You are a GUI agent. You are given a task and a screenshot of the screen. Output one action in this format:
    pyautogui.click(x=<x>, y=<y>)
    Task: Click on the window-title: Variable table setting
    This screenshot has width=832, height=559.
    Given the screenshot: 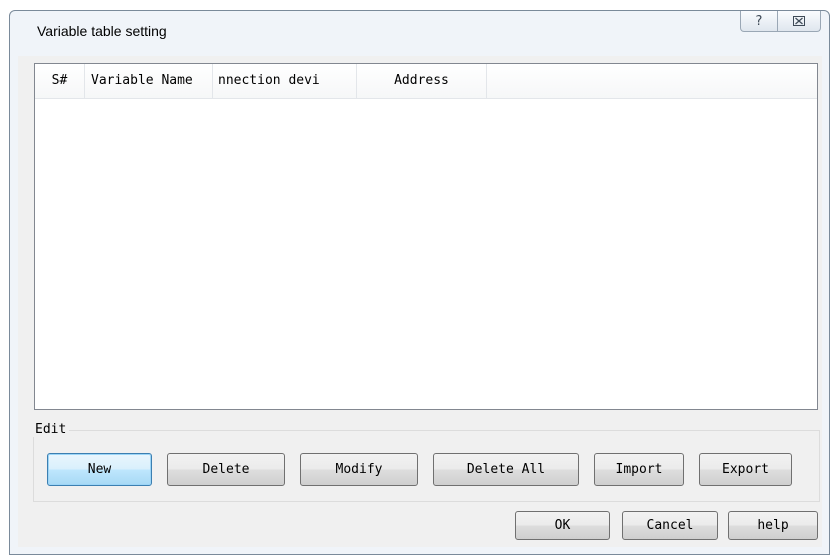 What is the action you would take?
    pyautogui.click(x=102, y=31)
    